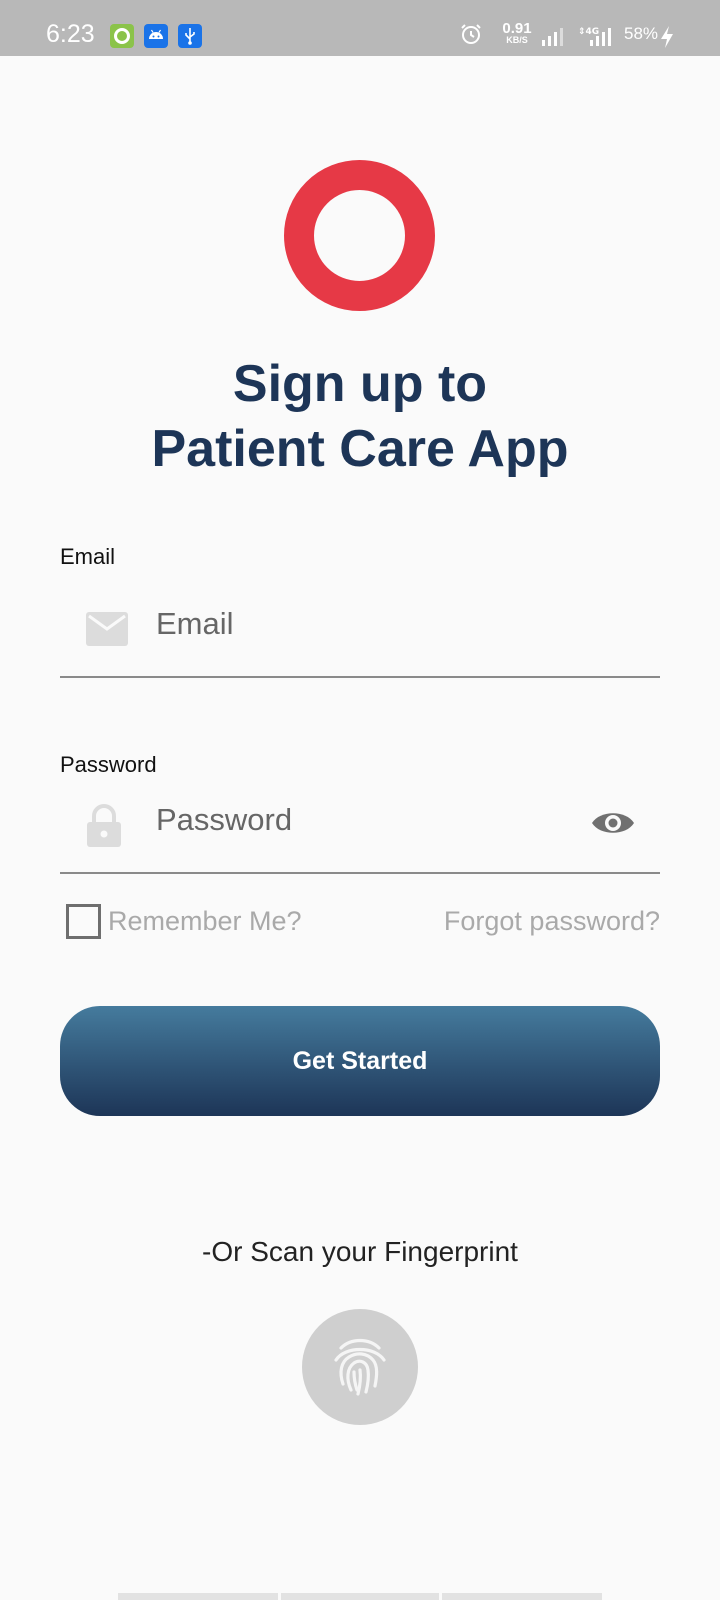 This screenshot has width=720, height=1600. Describe the element at coordinates (83, 921) in the screenshot. I see `remember-me-checkbox` at that location.